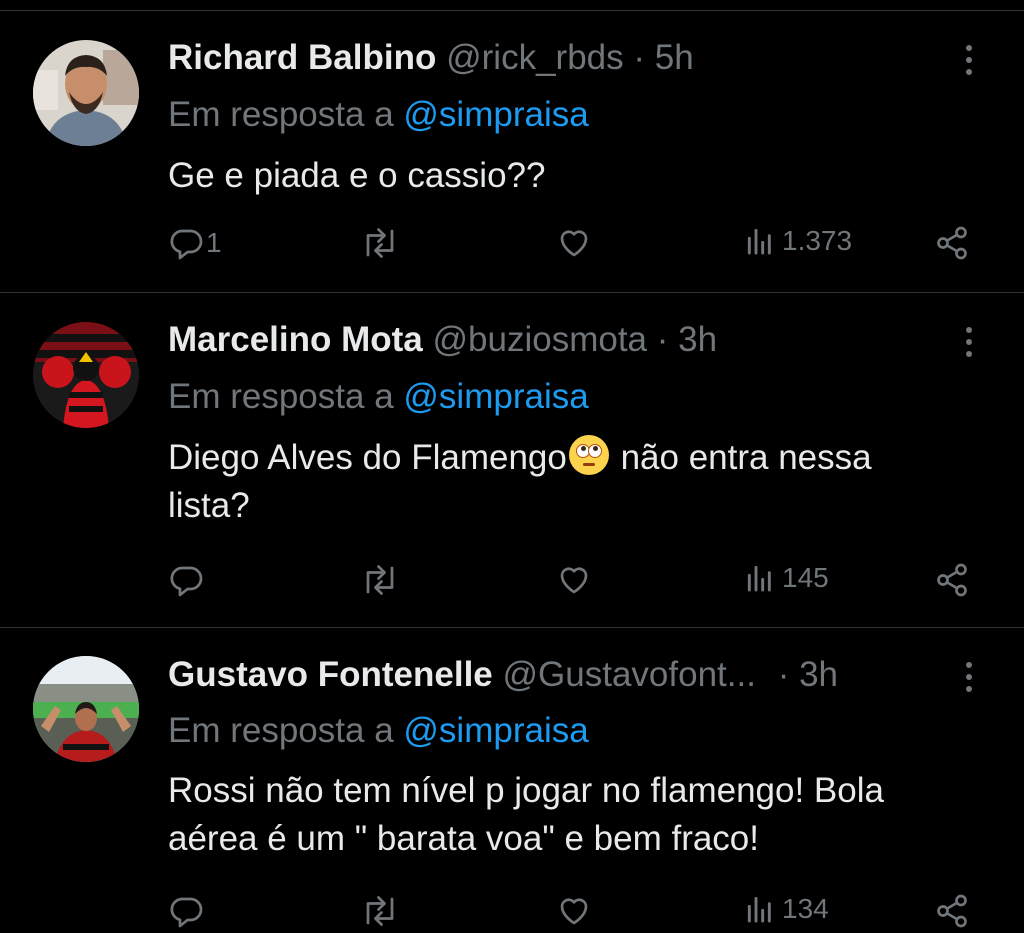 Image resolution: width=1024 pixels, height=933 pixels. Describe the element at coordinates (330, 674) in the screenshot. I see `author-name: Gustavo Fontenelle` at that location.